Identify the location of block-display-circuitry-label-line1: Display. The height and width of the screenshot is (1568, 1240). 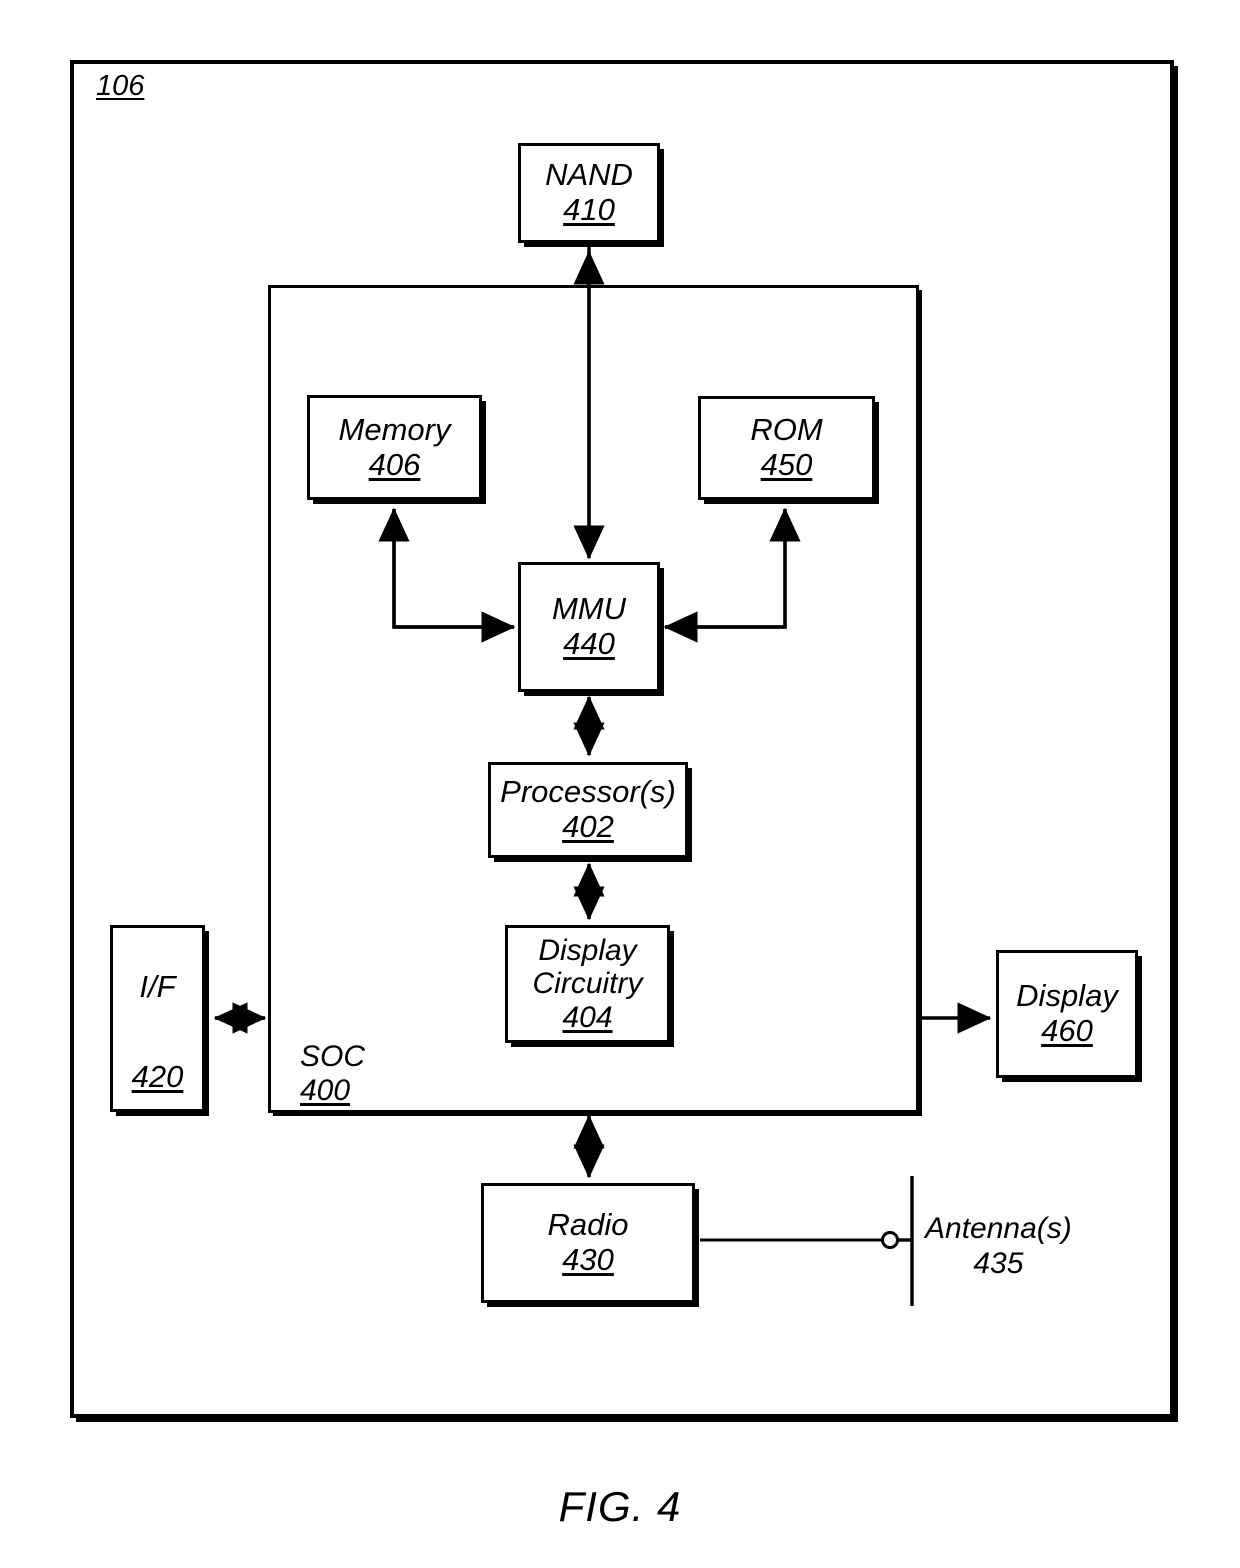
(587, 950).